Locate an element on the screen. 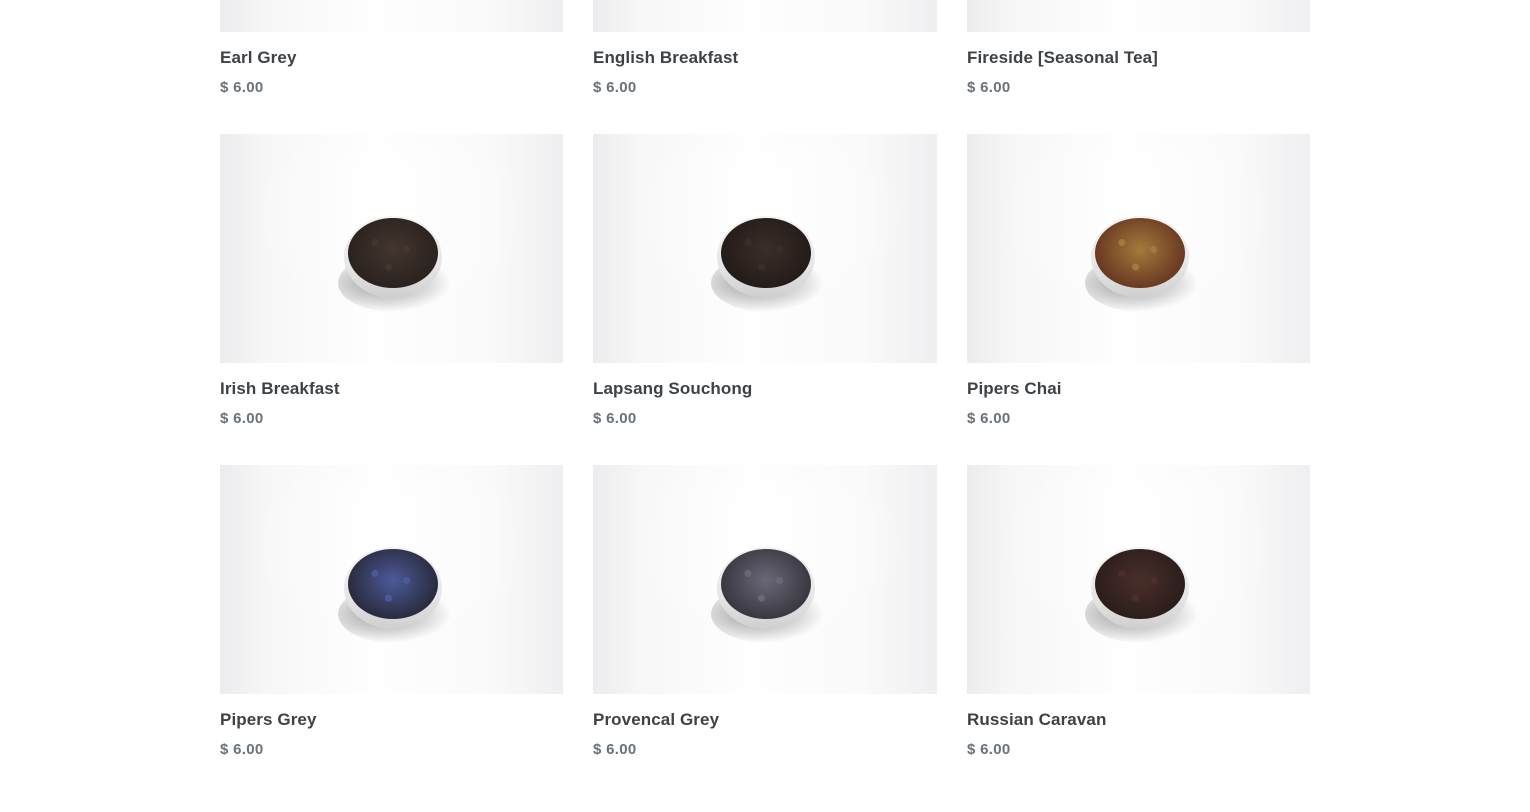 This screenshot has height=812, width=1530. product-title: Fireside [Seasonal Tea] is located at coordinates (1138, 58).